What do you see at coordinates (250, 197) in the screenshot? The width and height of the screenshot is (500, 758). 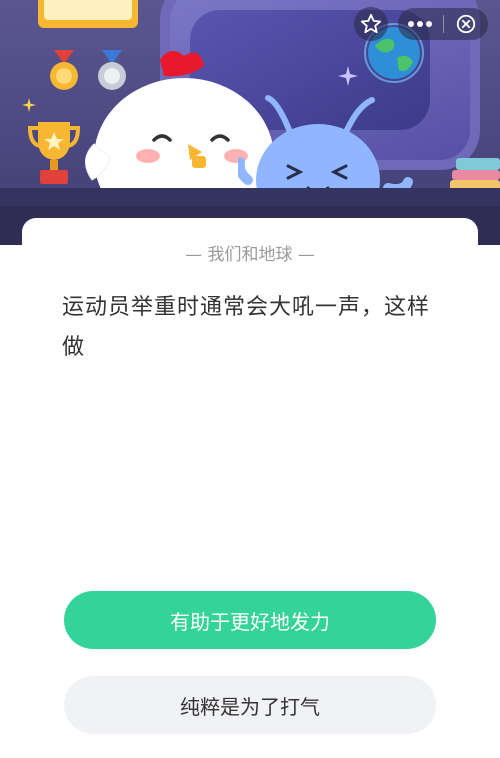 I see `shelf` at bounding box center [250, 197].